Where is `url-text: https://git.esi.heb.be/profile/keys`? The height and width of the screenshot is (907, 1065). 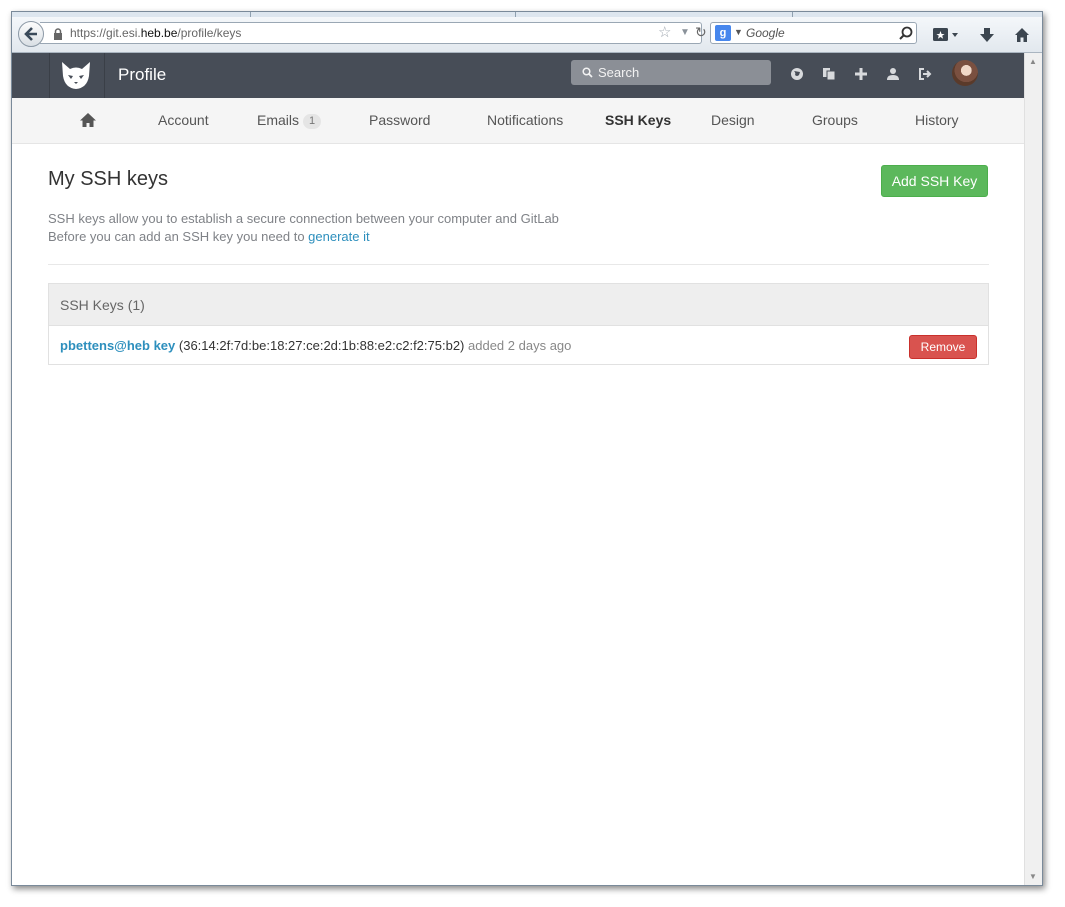 url-text: https://git.esi.heb.be/profile/keys is located at coordinates (156, 33).